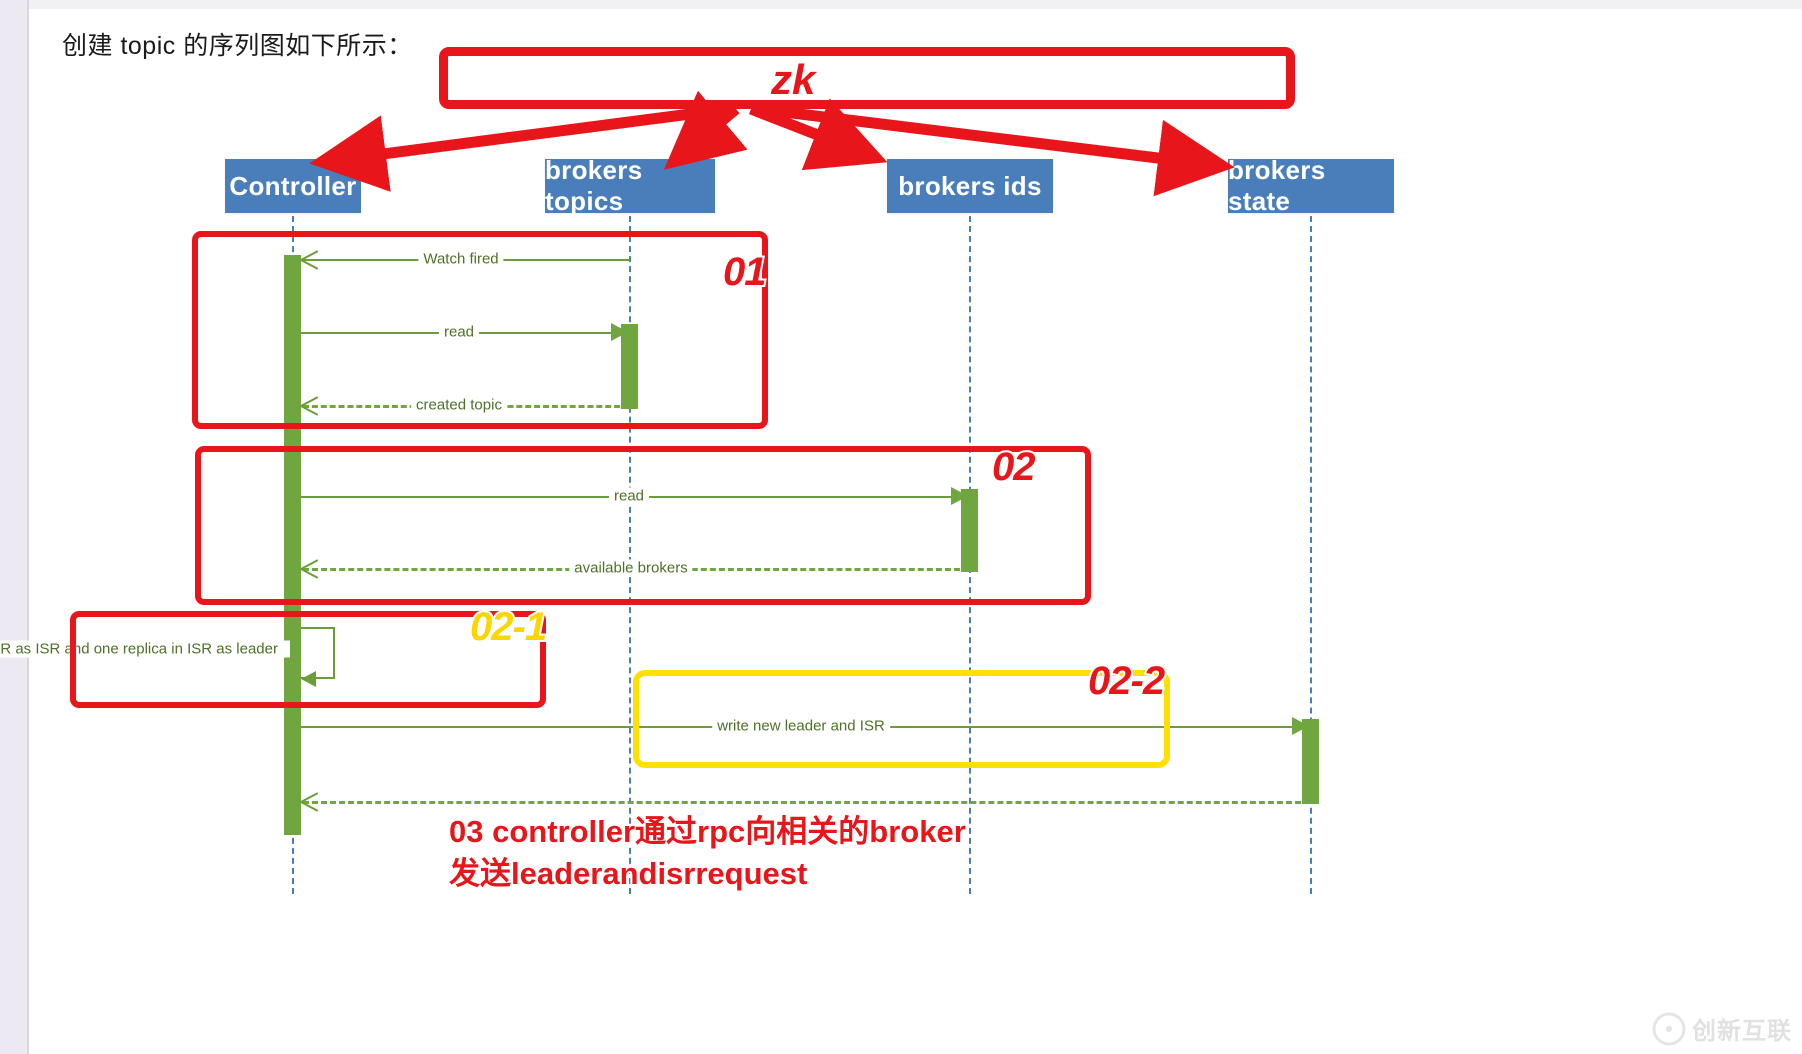  I want to click on watermark-text: 创新互联, so click(1742, 1031).